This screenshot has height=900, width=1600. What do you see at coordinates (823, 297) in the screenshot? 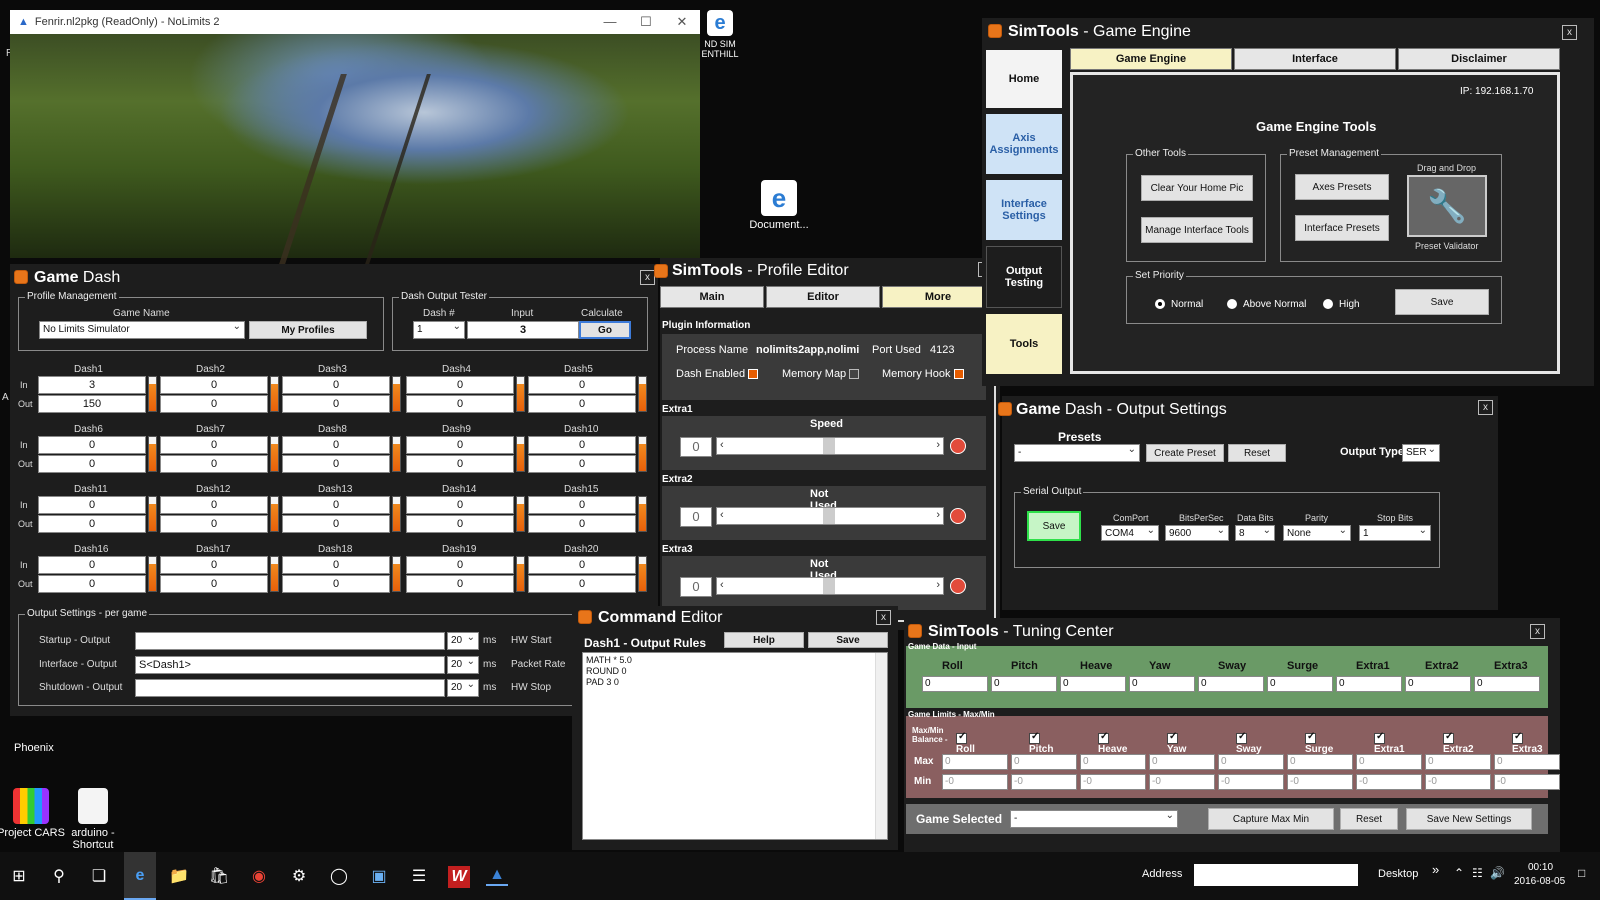
I see `tab-editor: Editor` at bounding box center [823, 297].